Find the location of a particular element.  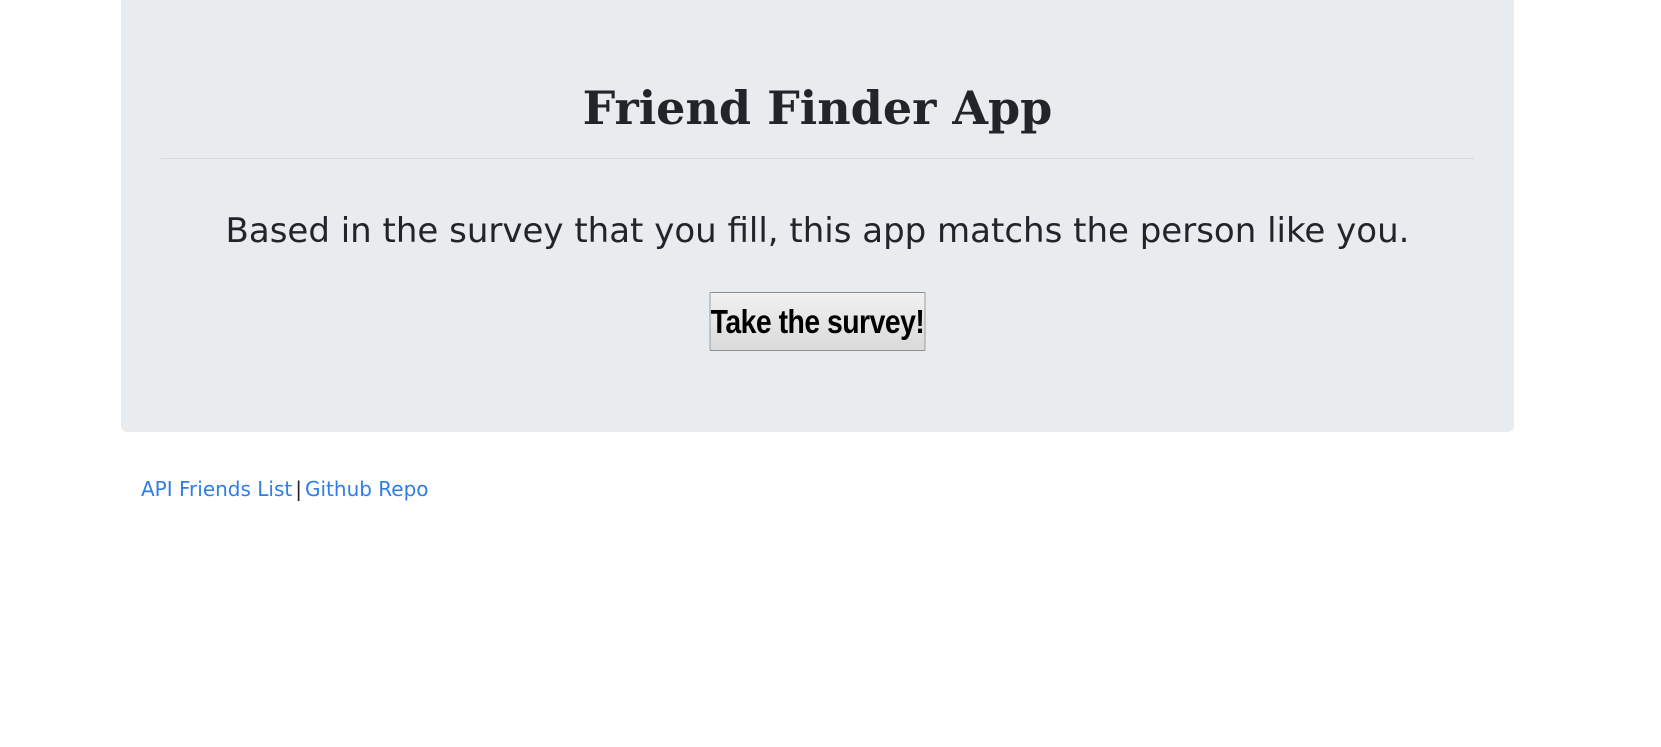

github-repo-link: Github Repo is located at coordinates (367, 489).